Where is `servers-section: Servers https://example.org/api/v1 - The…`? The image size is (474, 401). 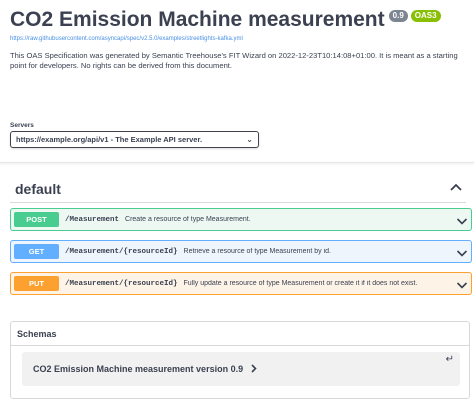
servers-section: Servers https://example.org/api/v1 - The… is located at coordinates (134, 135).